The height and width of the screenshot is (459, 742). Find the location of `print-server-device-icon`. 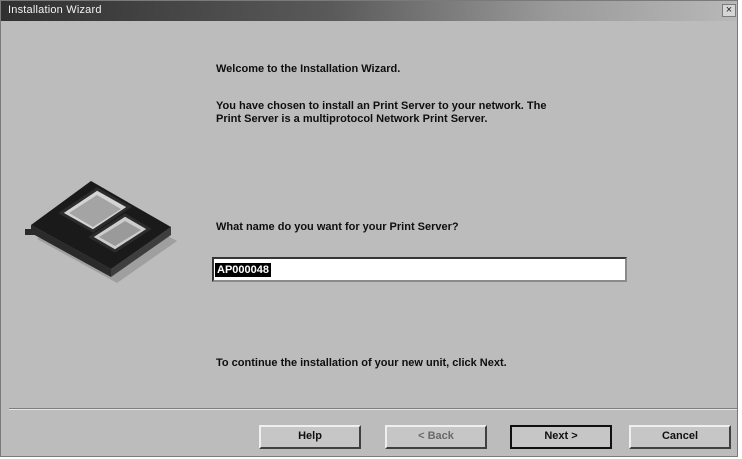

print-server-device-icon is located at coordinates (101, 232).